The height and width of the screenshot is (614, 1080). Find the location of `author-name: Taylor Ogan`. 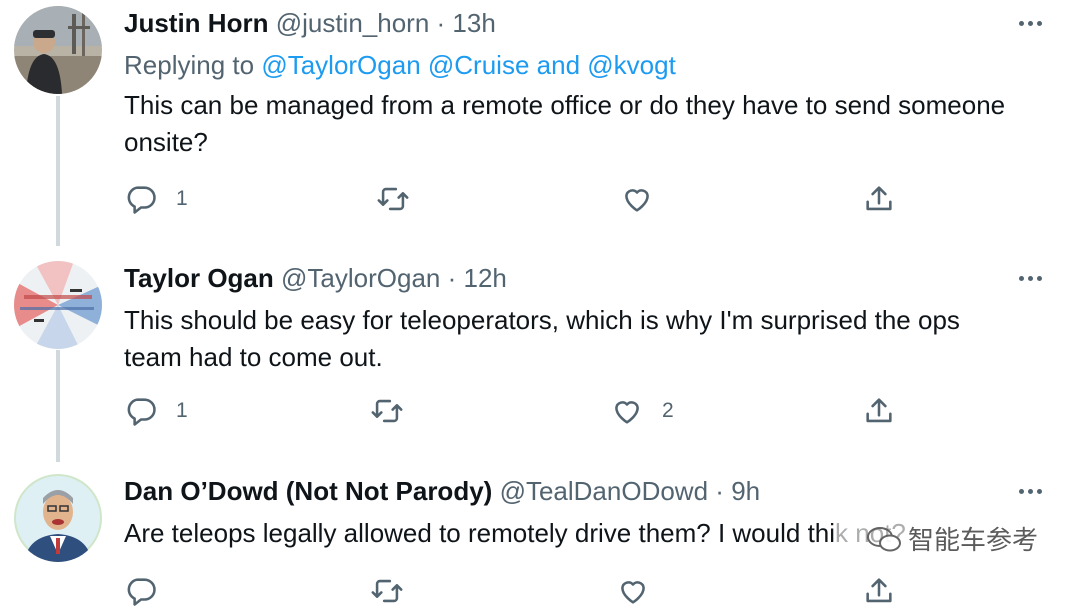

author-name: Taylor Ogan is located at coordinates (199, 278).